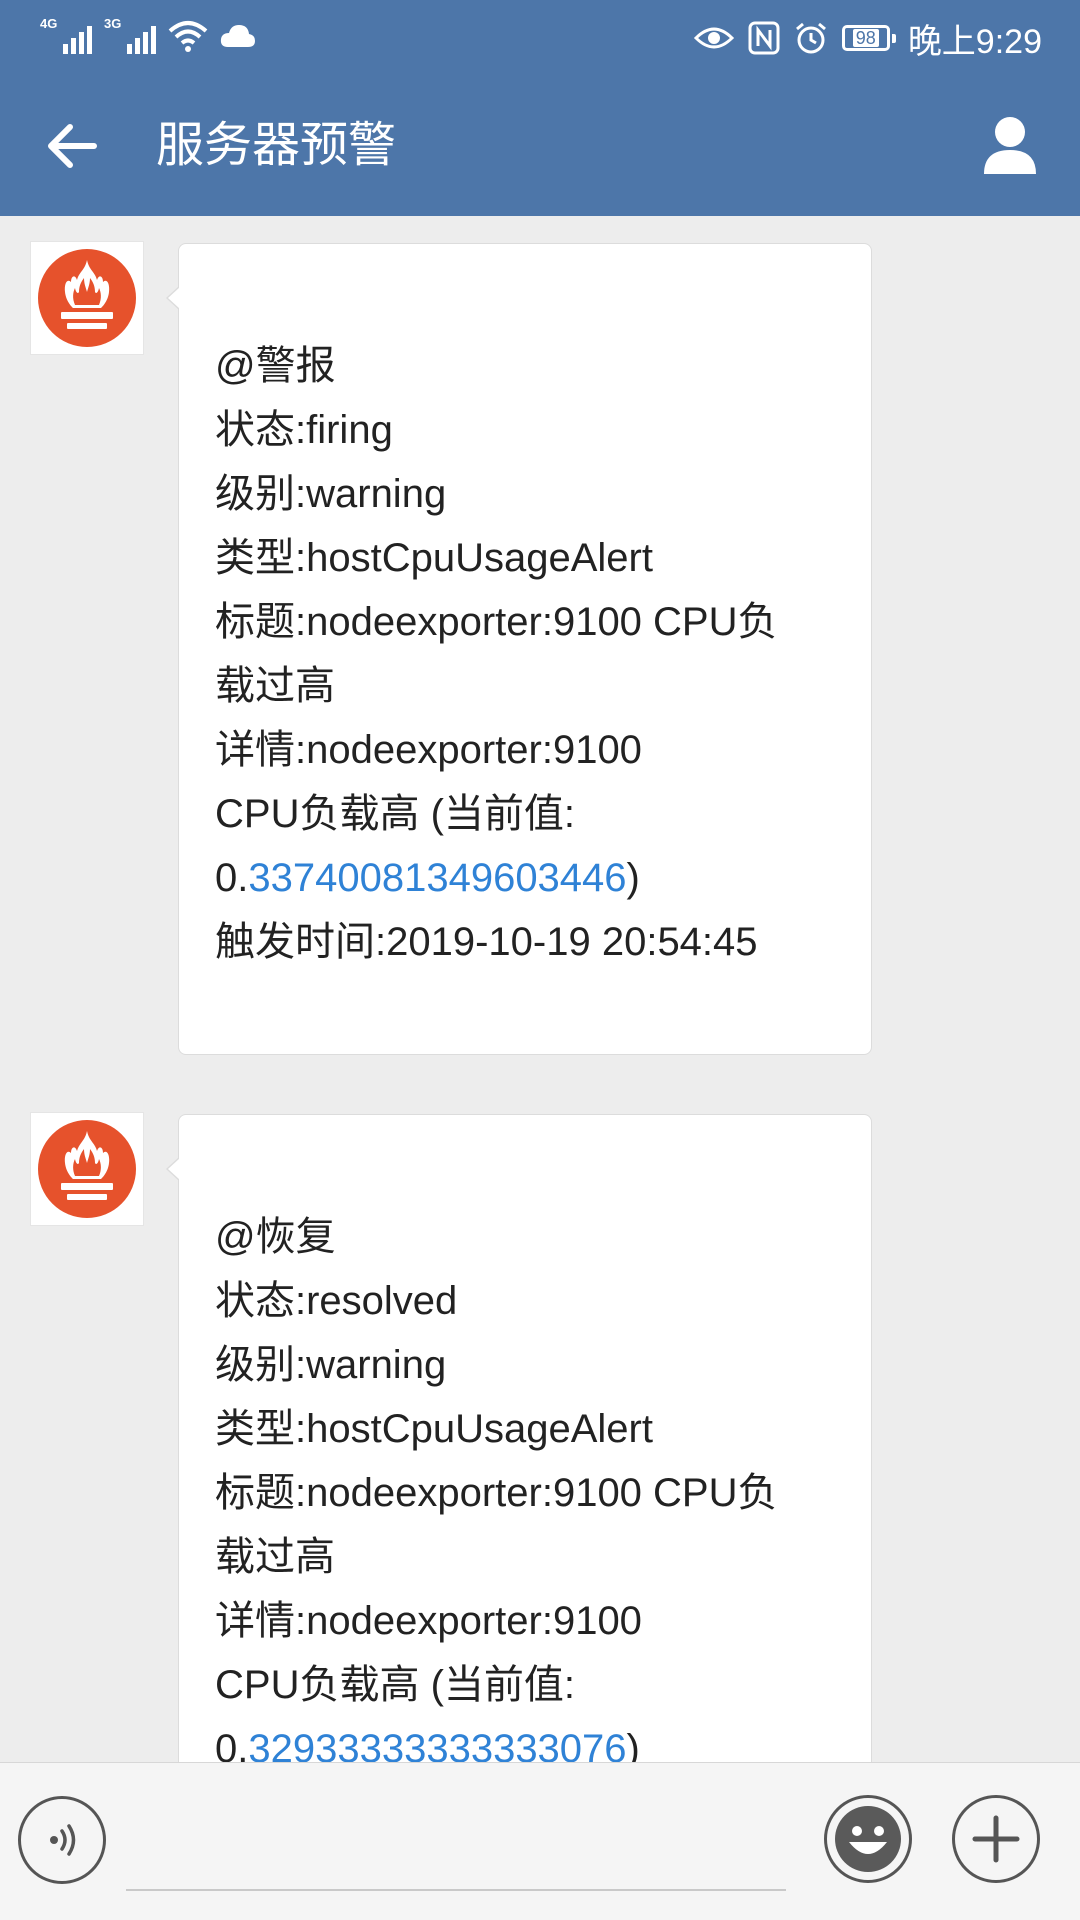 The image size is (1080, 1920). What do you see at coordinates (336, 1301) in the screenshot?
I see `message-line: 状态:resolved` at bounding box center [336, 1301].